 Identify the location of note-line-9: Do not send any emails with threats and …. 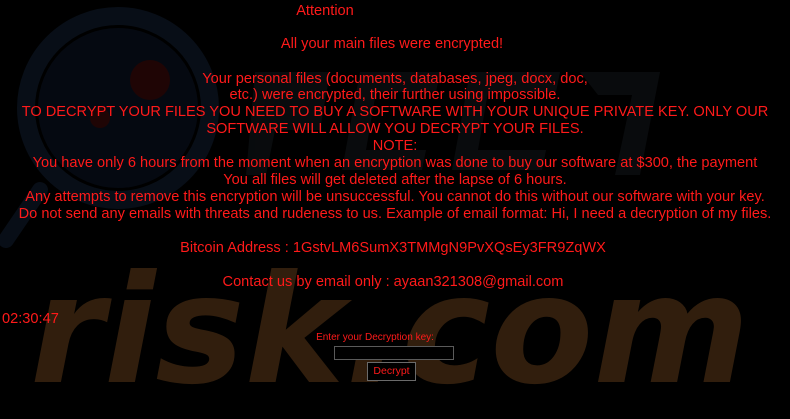
(395, 214).